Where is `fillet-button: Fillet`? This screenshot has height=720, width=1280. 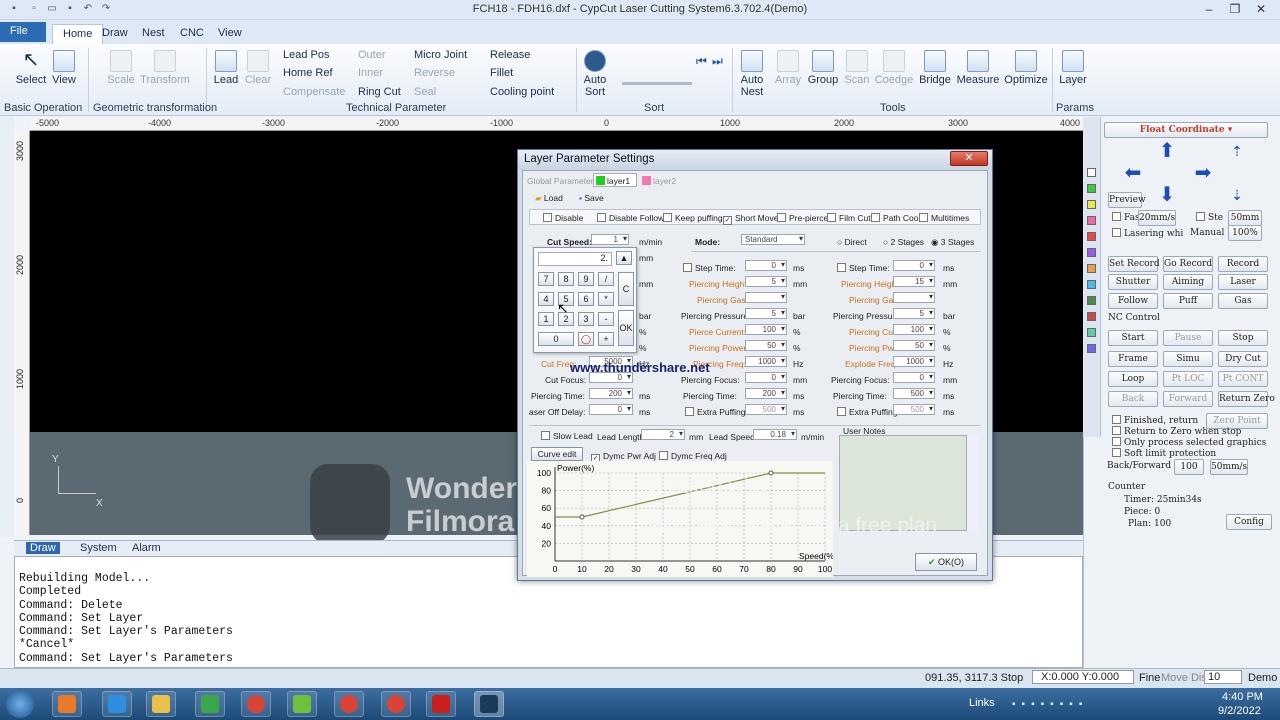
fillet-button: Fillet is located at coordinates (501, 73).